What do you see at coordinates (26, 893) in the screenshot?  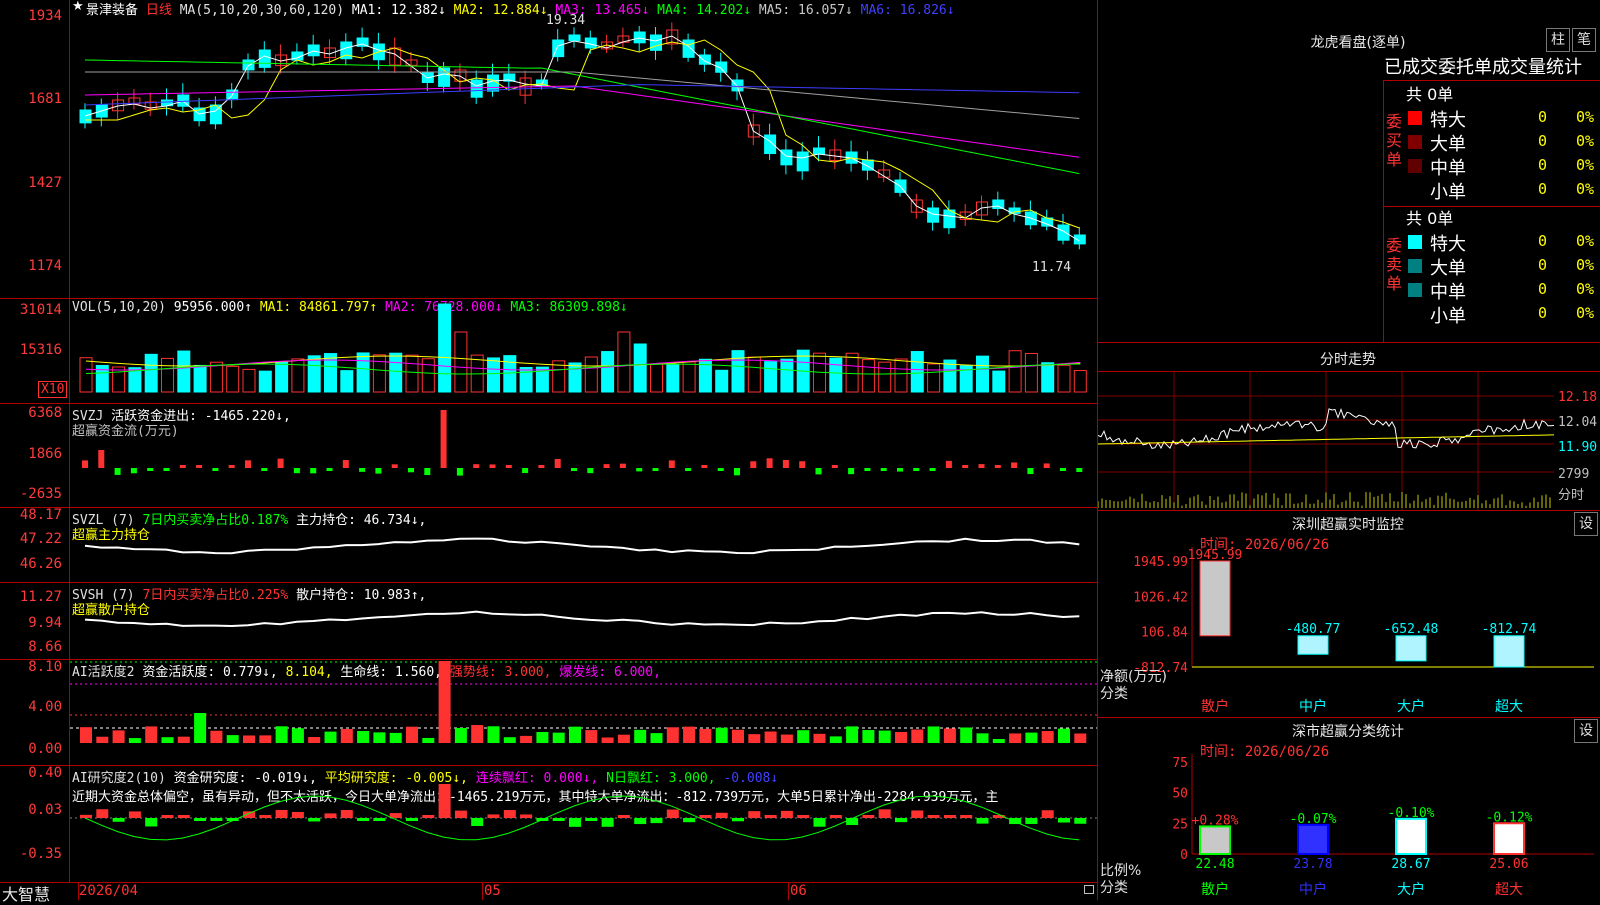 I see `app-logo: 大智慧` at bounding box center [26, 893].